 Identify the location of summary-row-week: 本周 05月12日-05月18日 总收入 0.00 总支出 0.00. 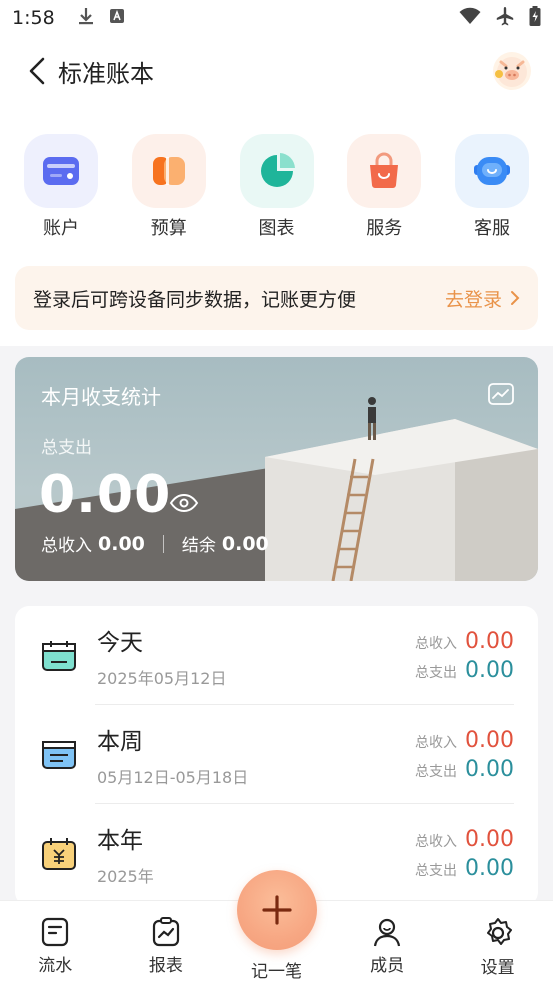
(276, 754).